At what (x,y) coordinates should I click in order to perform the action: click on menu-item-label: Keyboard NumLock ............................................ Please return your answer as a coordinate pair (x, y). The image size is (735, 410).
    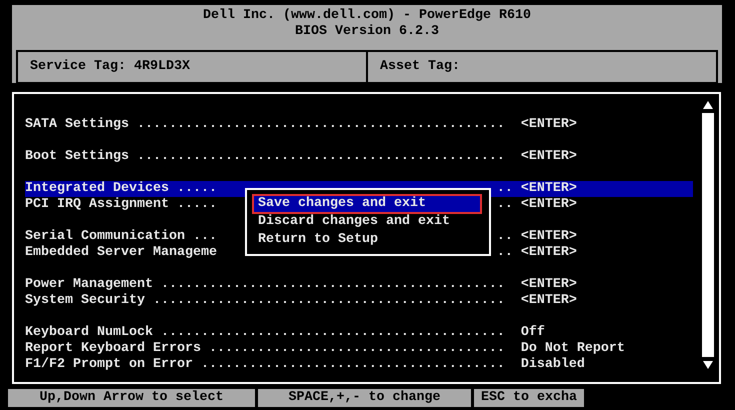
    Looking at the image, I should click on (265, 333).